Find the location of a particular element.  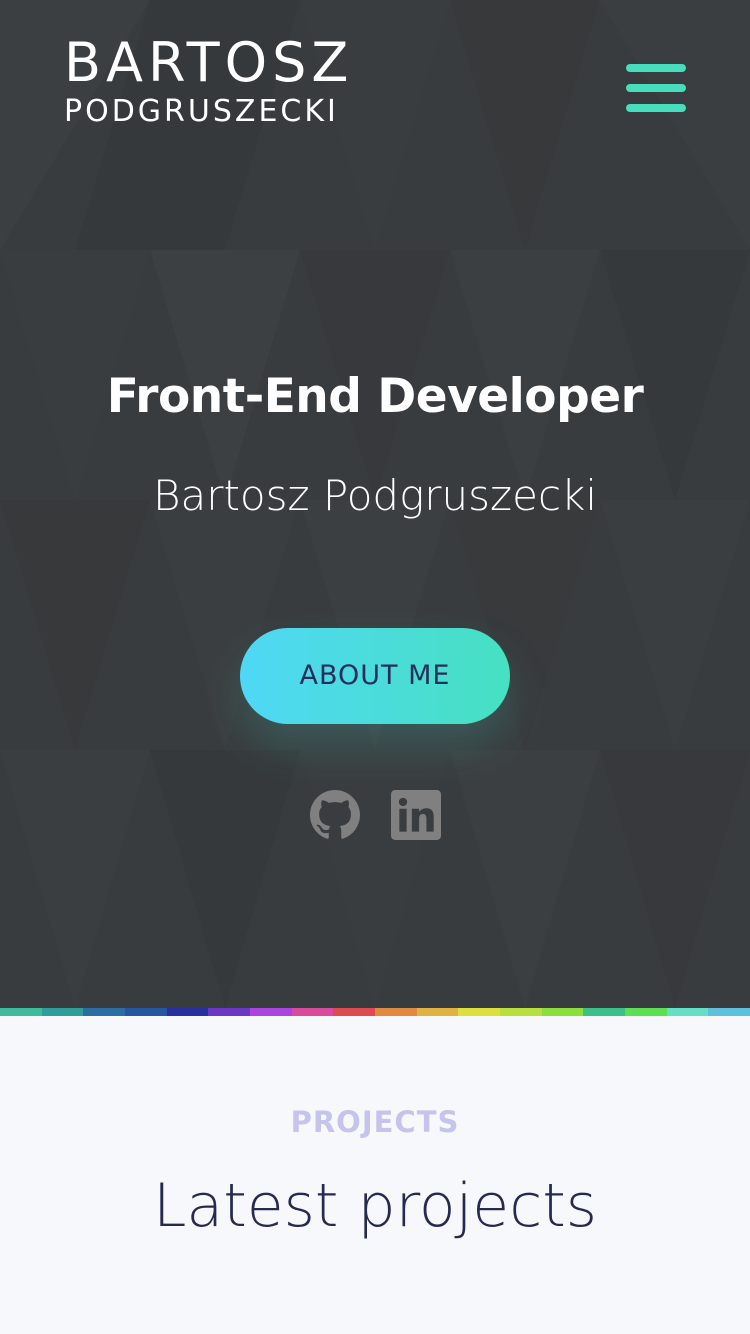

github-icon is located at coordinates (335, 815).